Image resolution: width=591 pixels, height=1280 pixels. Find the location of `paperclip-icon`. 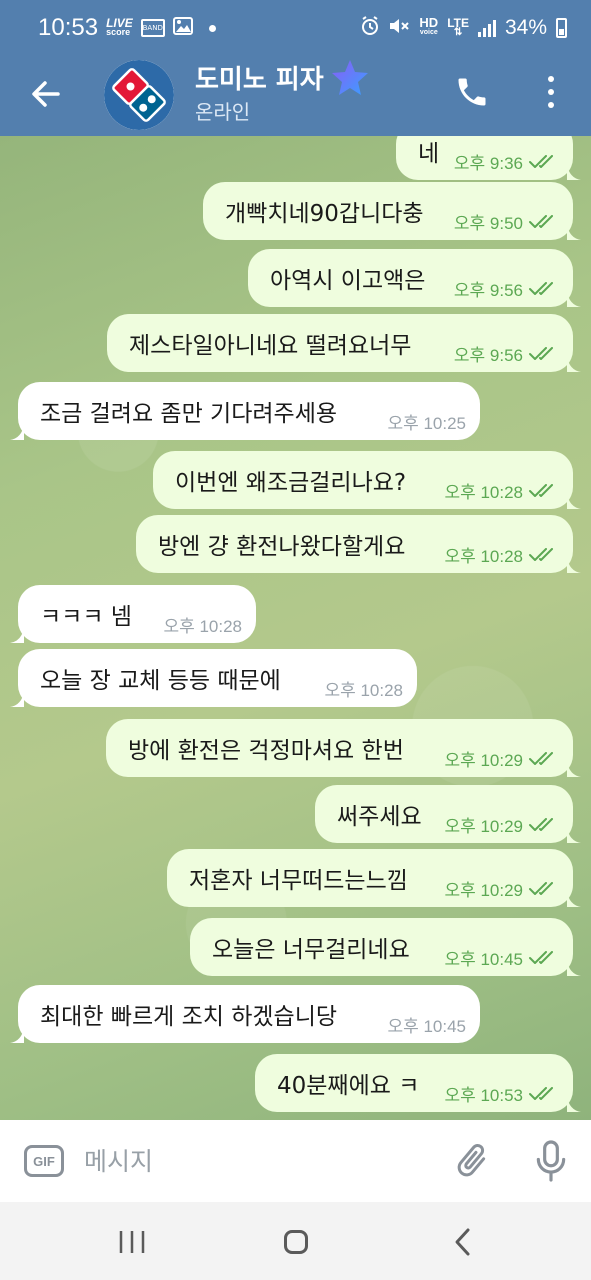

paperclip-icon is located at coordinates (471, 1160).